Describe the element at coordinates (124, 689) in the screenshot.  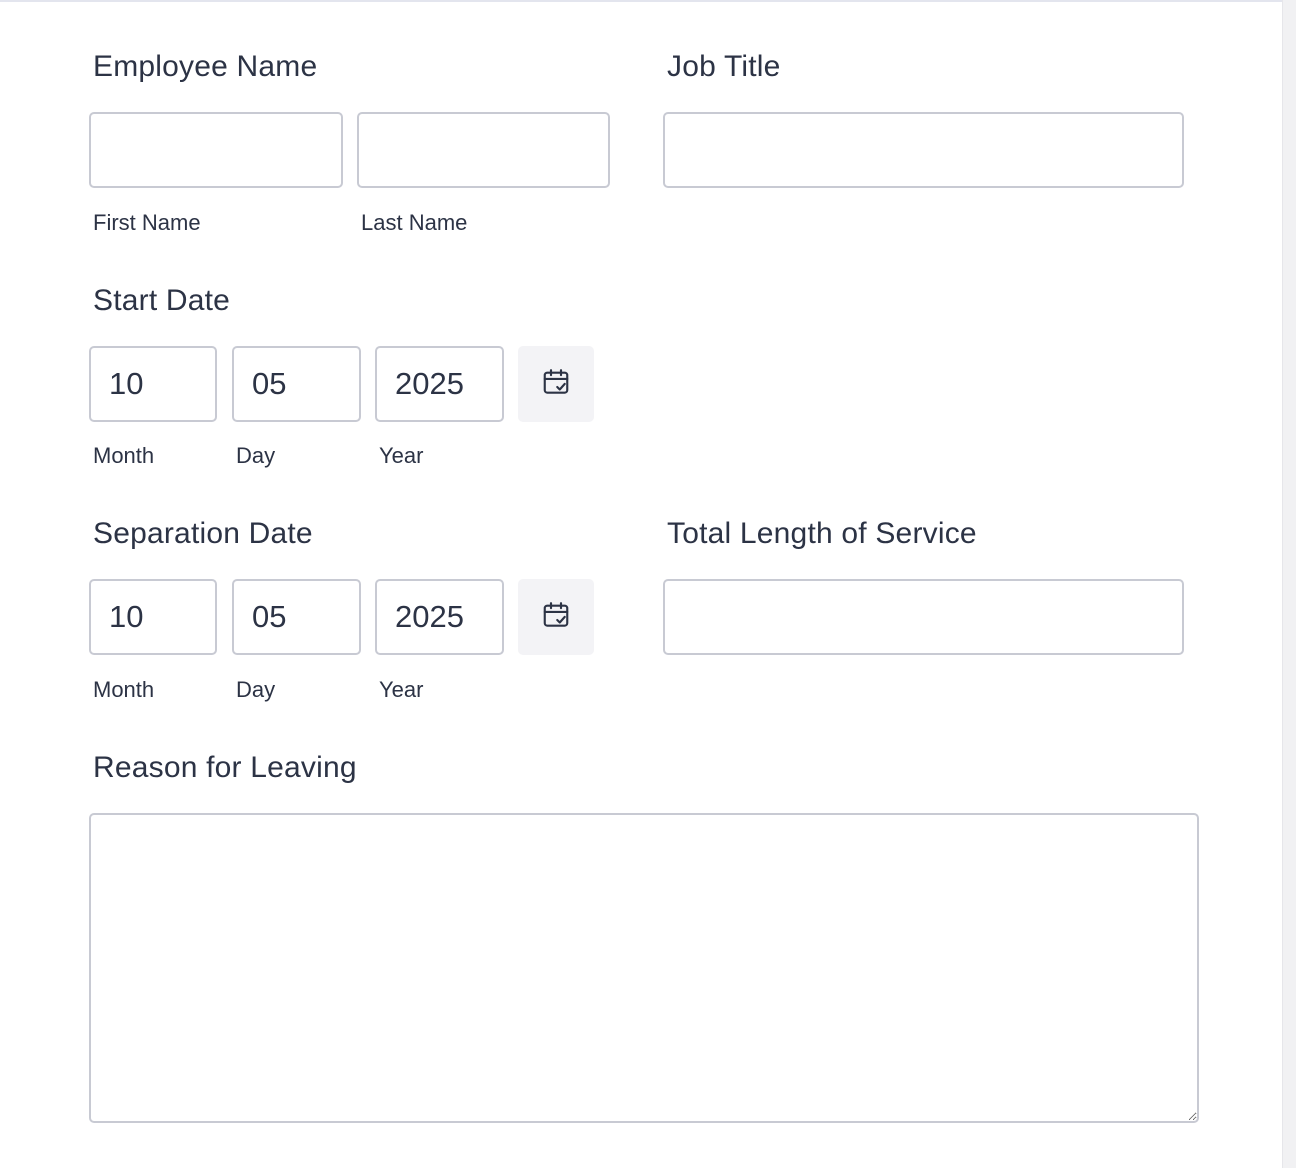
I see `separation-month-sublabel: Month` at that location.